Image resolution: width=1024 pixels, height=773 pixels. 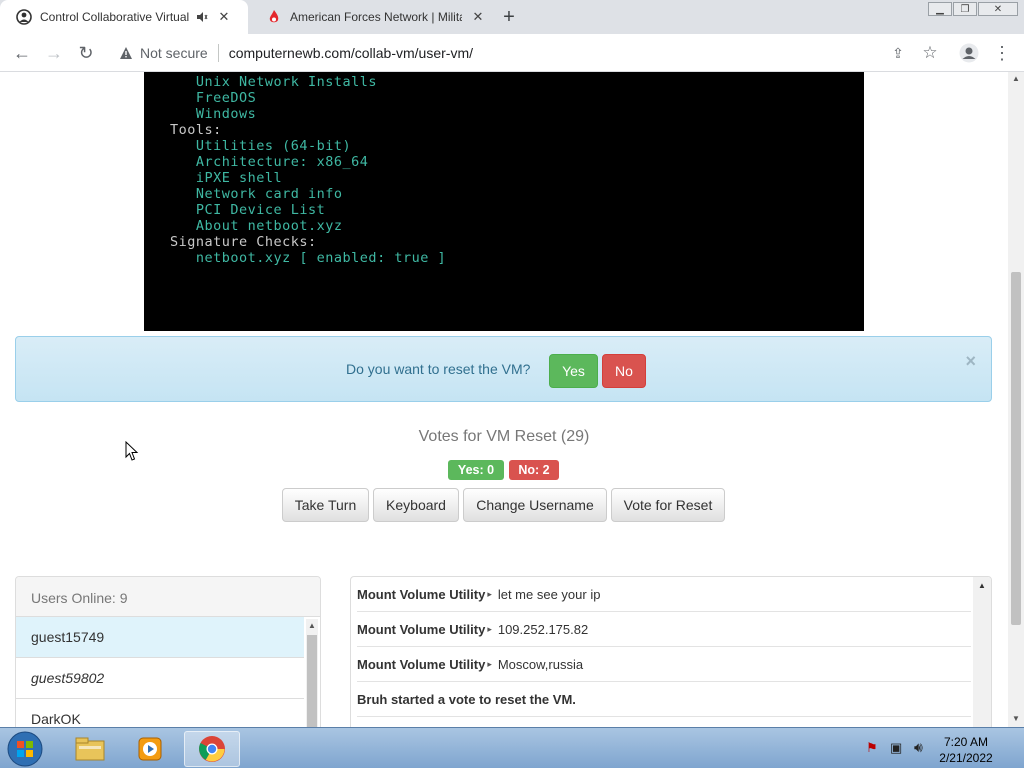 What do you see at coordinates (174, 53) in the screenshot?
I see `security-label: Not secure` at bounding box center [174, 53].